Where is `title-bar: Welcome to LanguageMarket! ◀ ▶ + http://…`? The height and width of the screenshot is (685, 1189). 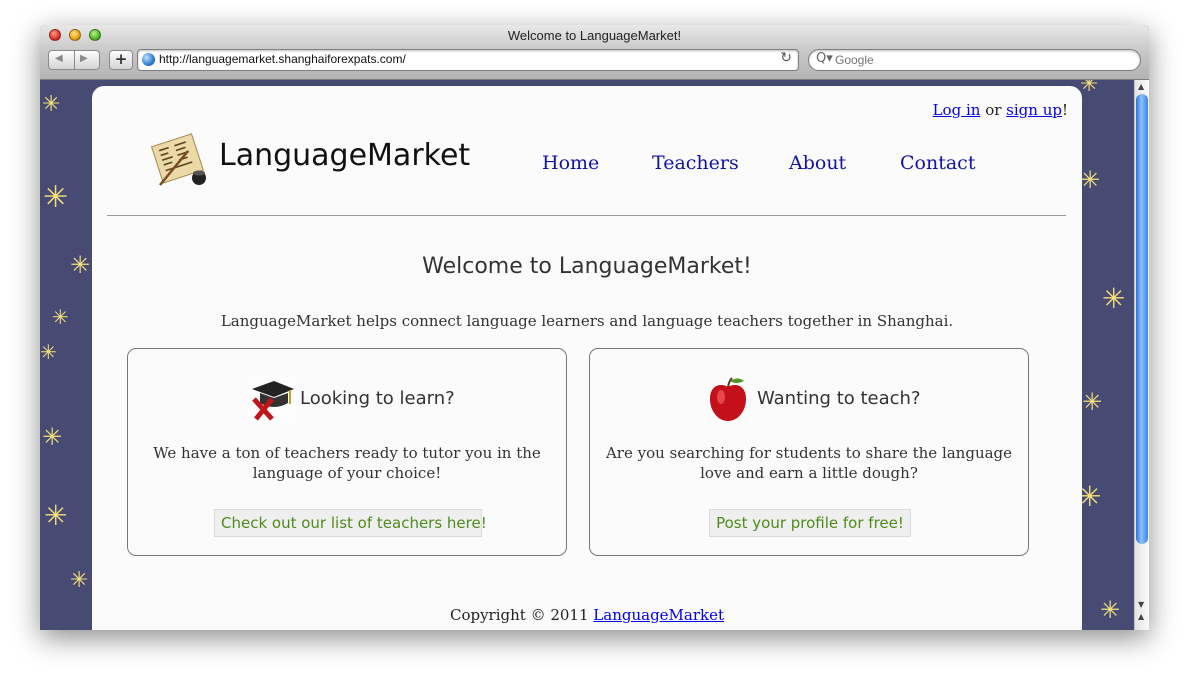
title-bar: Welcome to LanguageMarket! ◀ ▶ + http://… is located at coordinates (594, 52).